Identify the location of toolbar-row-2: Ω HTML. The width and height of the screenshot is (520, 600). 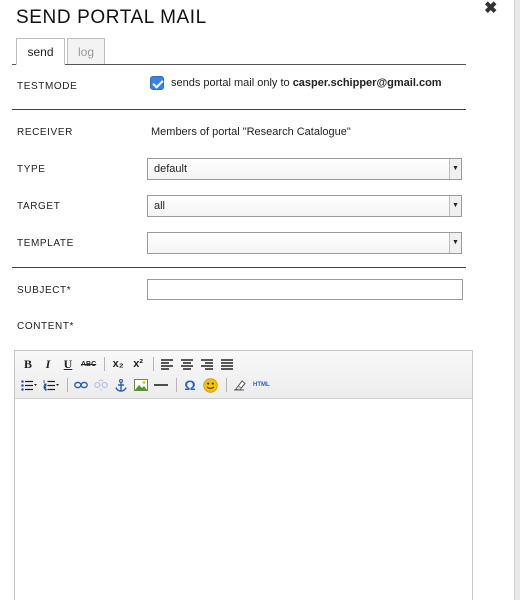
(146, 385).